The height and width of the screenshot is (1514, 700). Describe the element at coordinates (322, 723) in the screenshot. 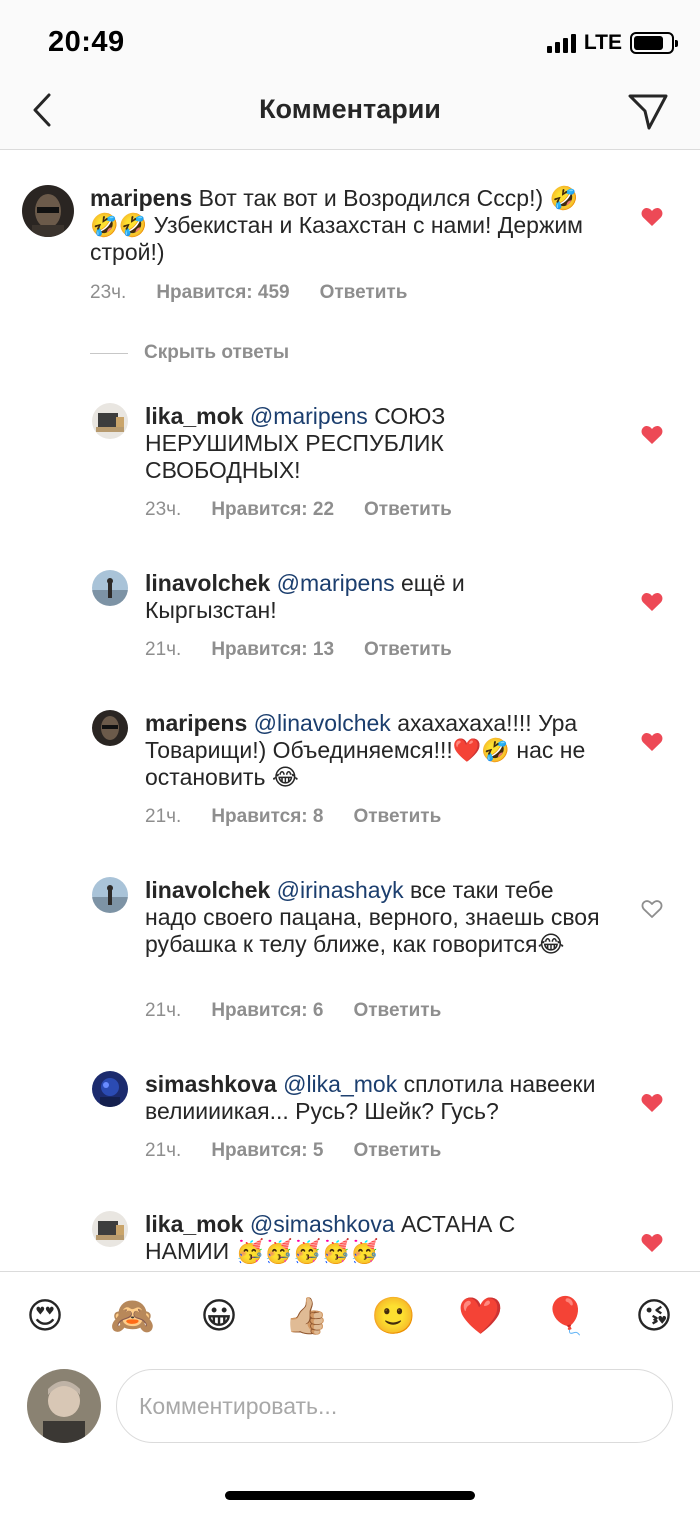

I see `reply-mention: @linavolchek` at that location.